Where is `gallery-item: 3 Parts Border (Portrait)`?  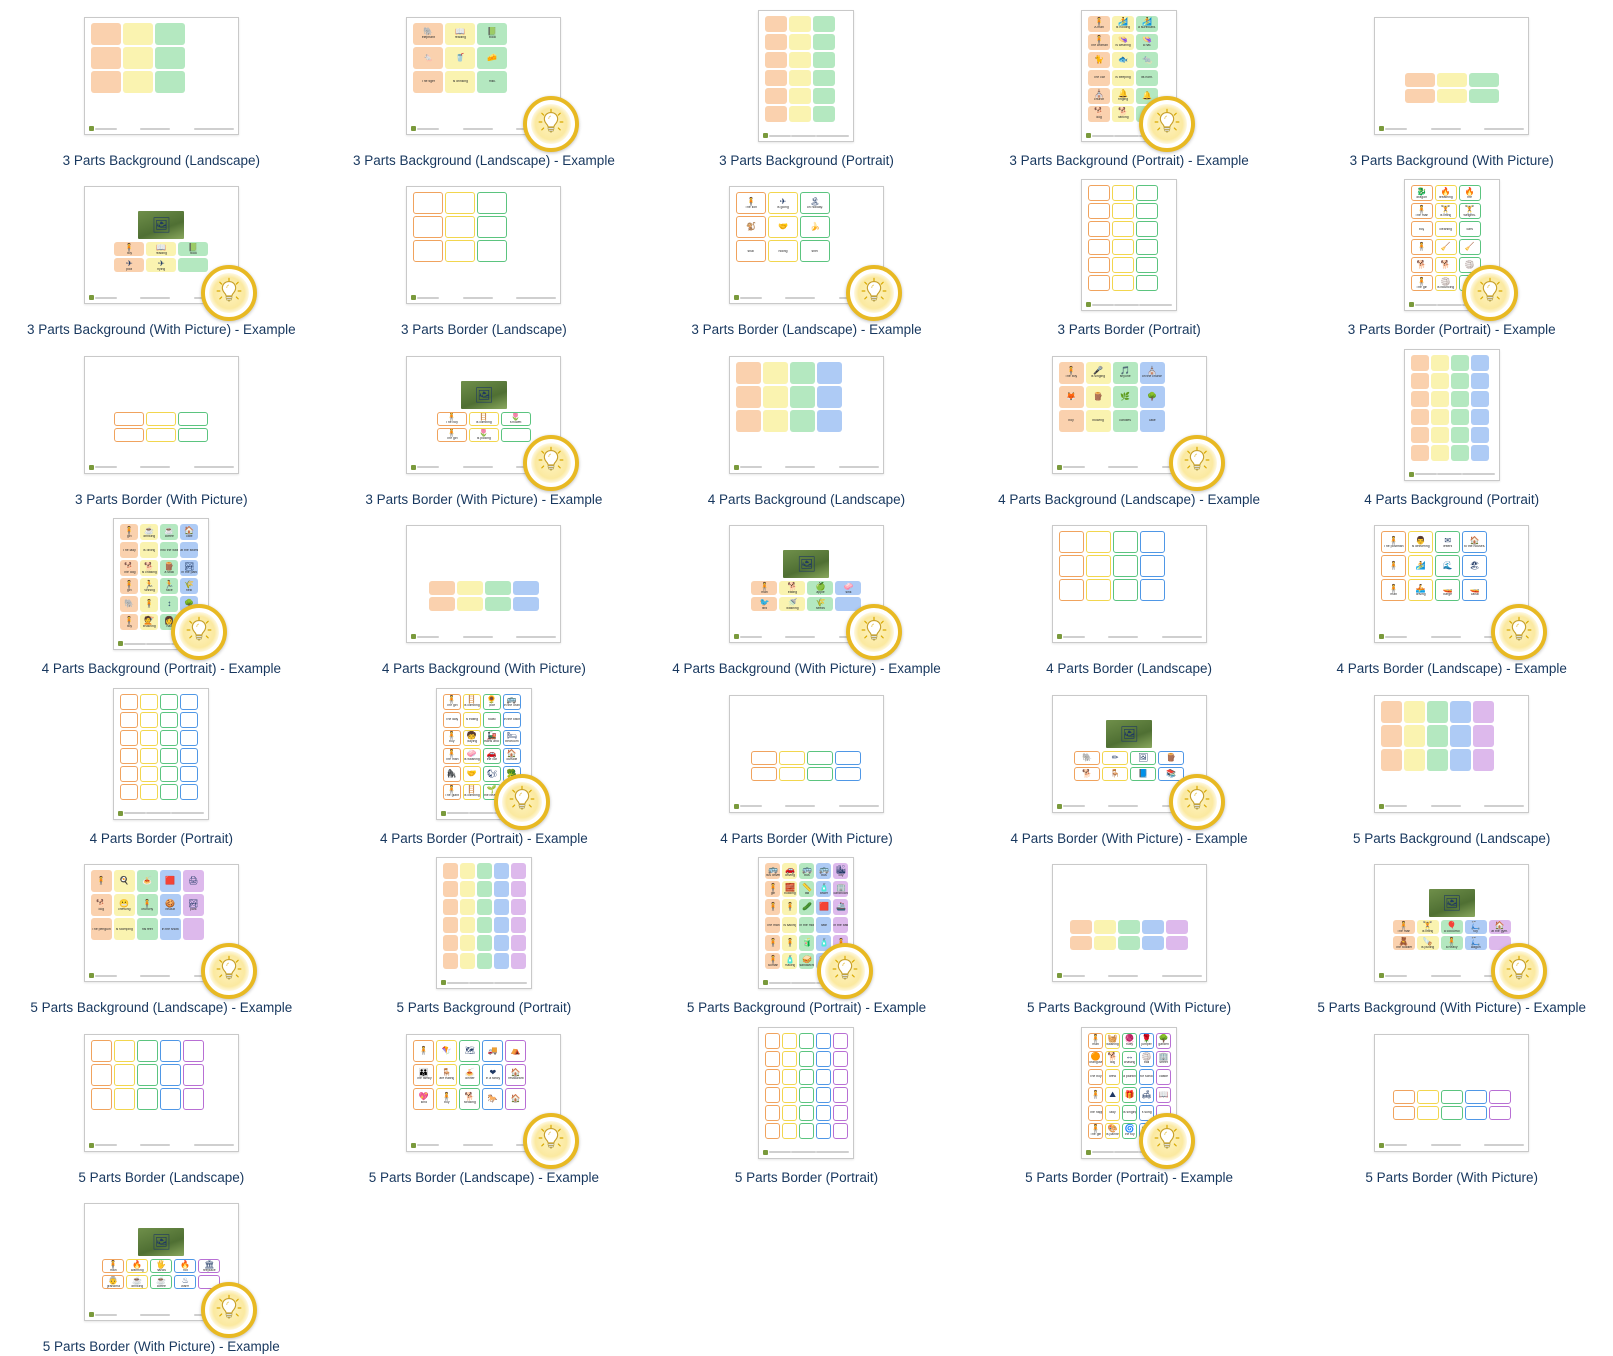 gallery-item: 3 Parts Border (Portrait) is located at coordinates (1129, 253).